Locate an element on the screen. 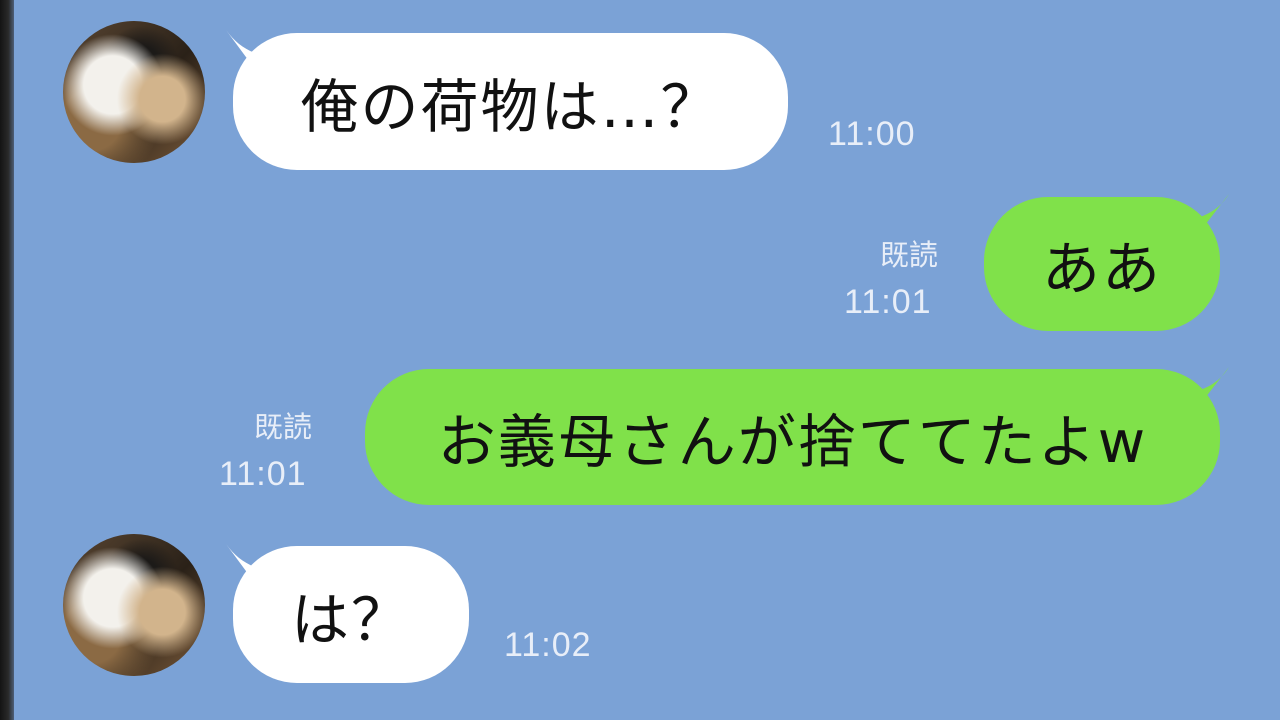 The image size is (1280, 720). message-bubble-incoming: 俺の荷物は…？ is located at coordinates (510, 101).